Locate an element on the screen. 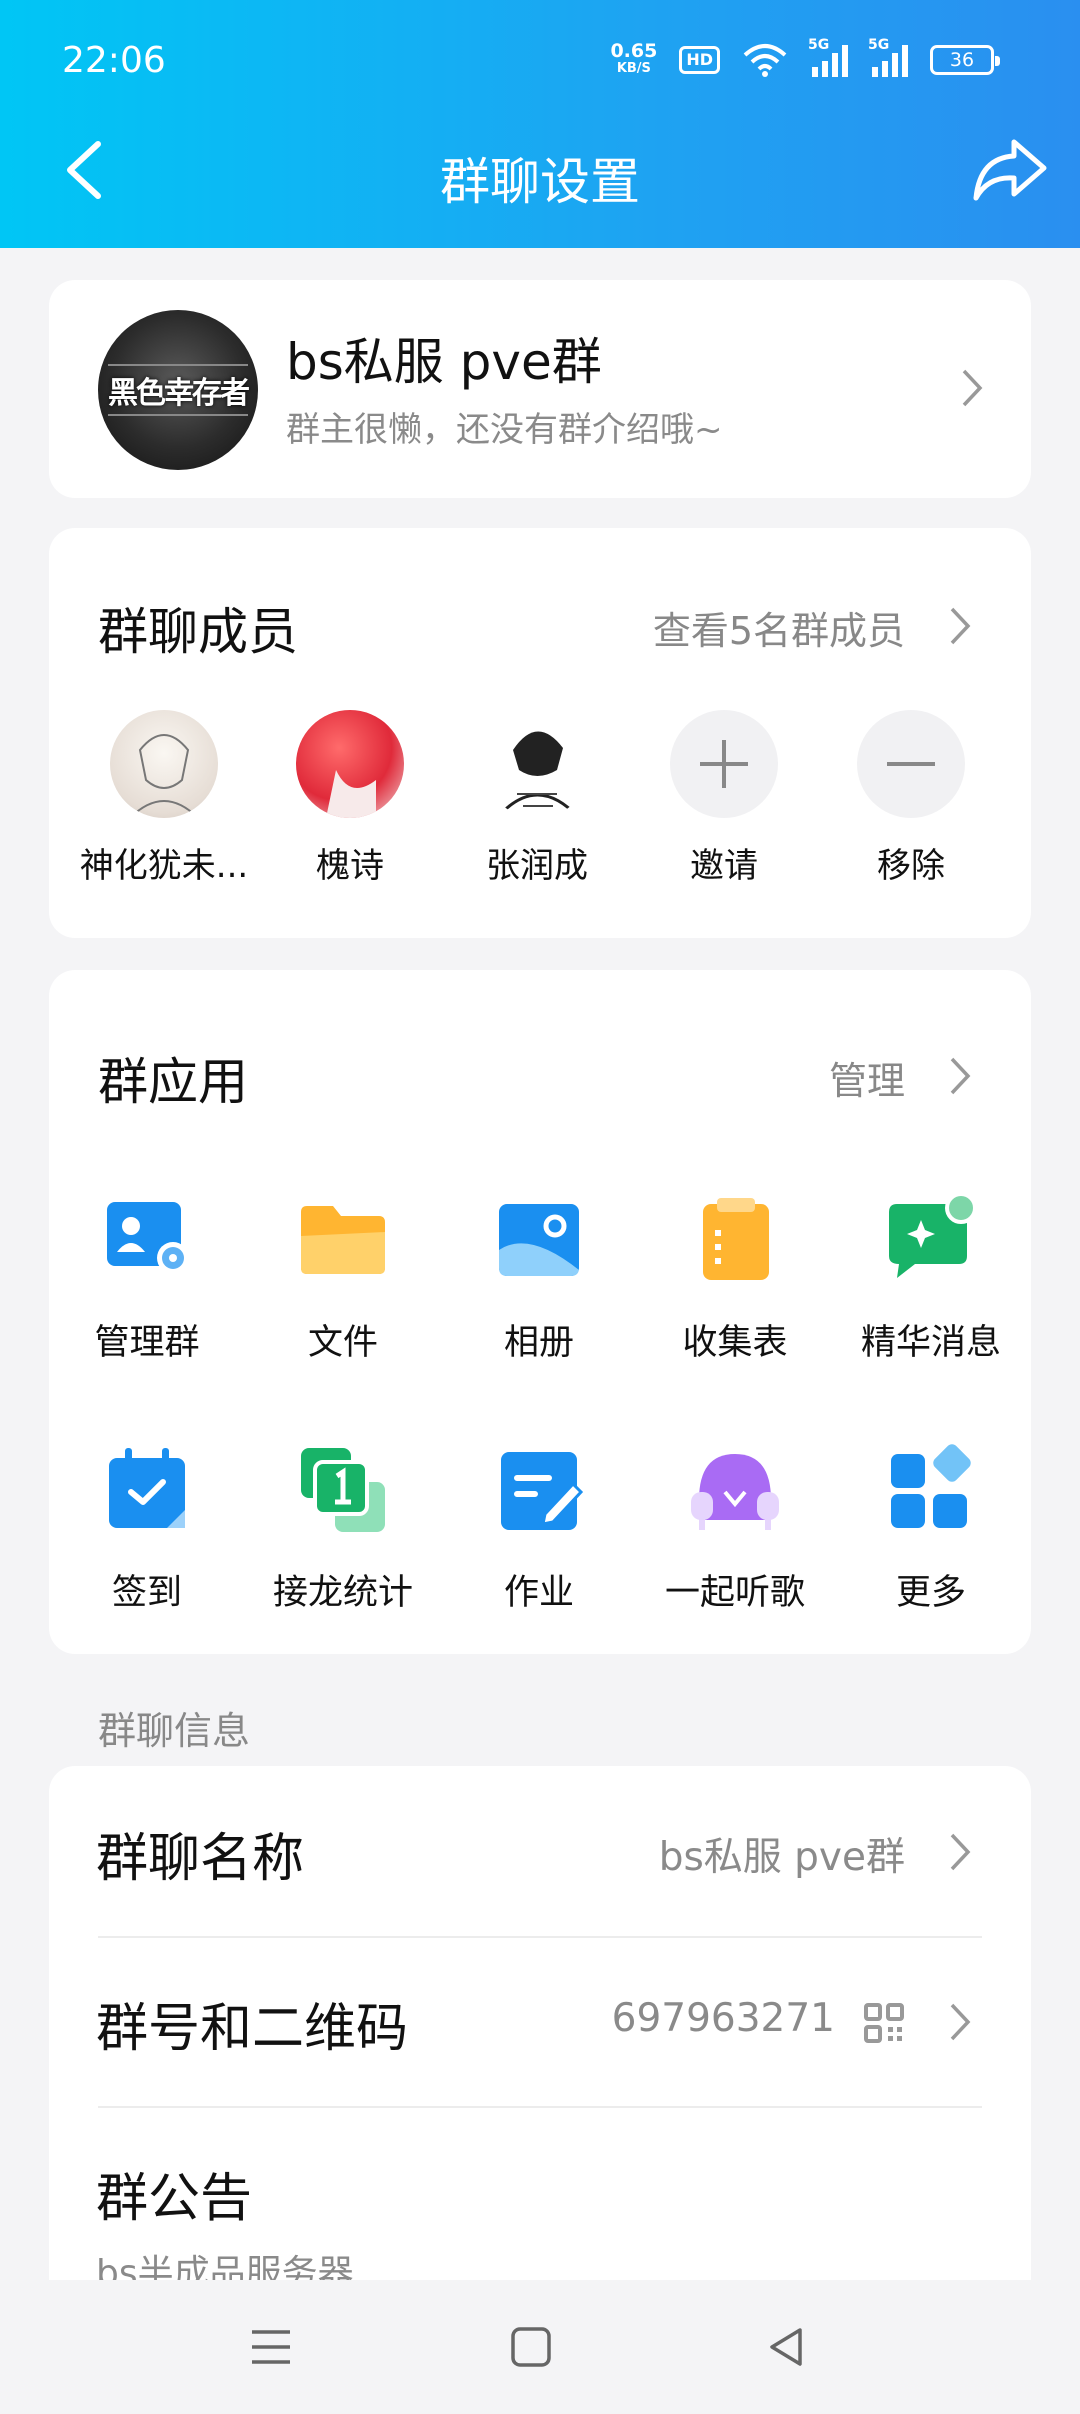 The width and height of the screenshot is (1080, 2414). app-more: 更多 is located at coordinates (931, 1527).